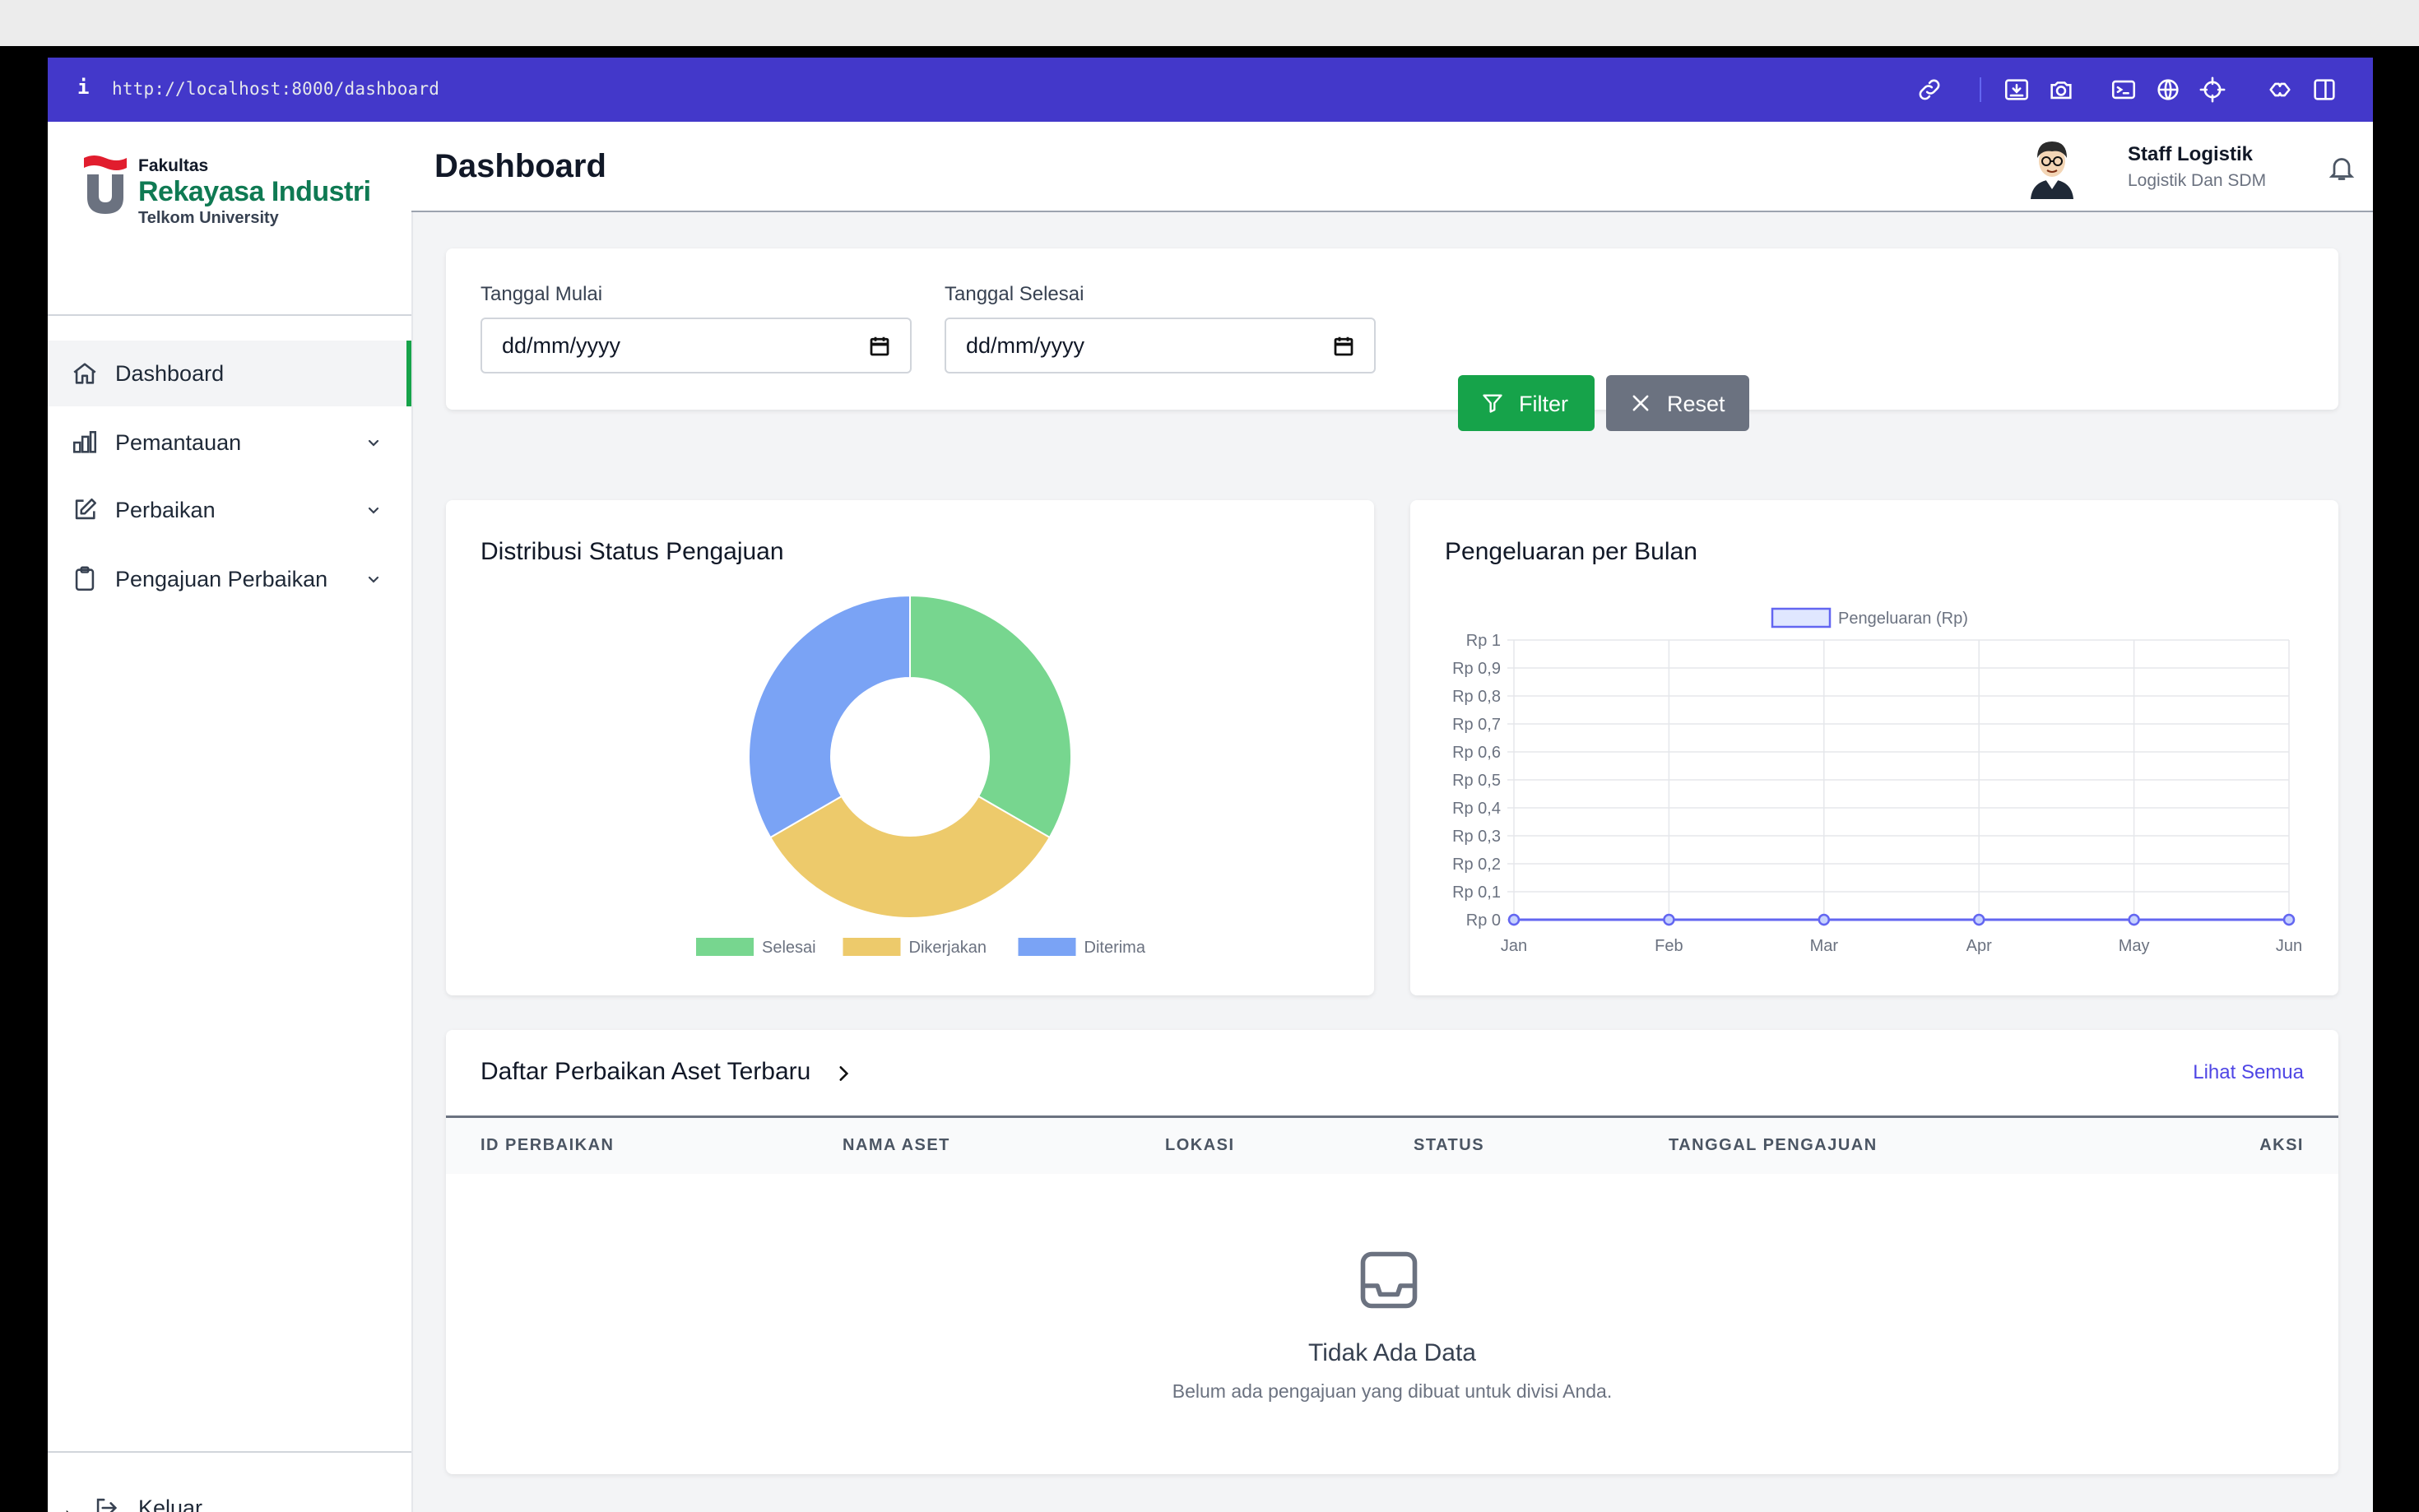 This screenshot has height=1512, width=2419. I want to click on start-date-field, so click(696, 345).